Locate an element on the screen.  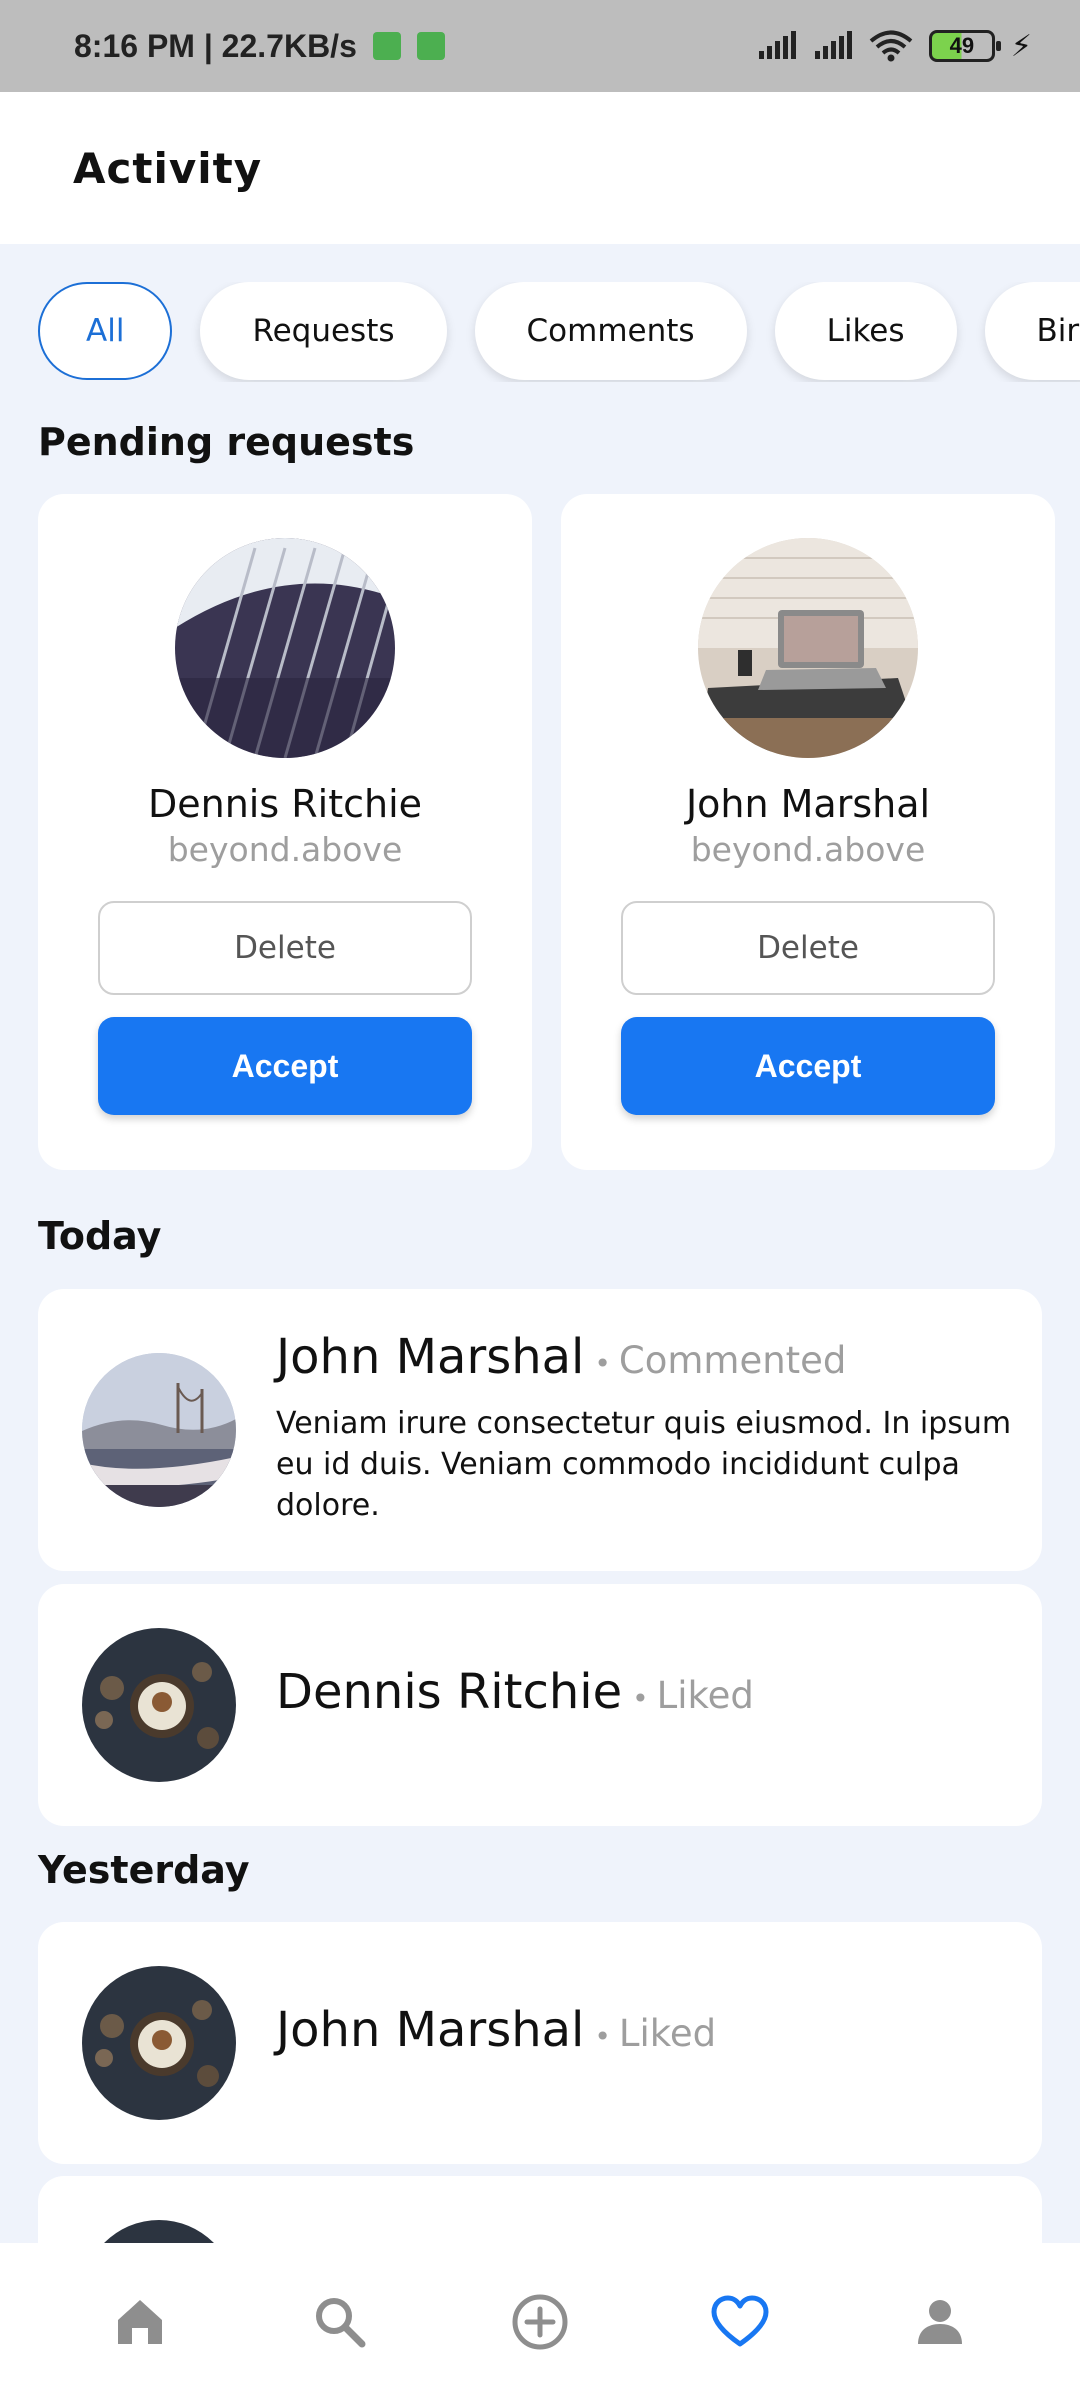
filter-chip-comments: Comments is located at coordinates (610, 331).